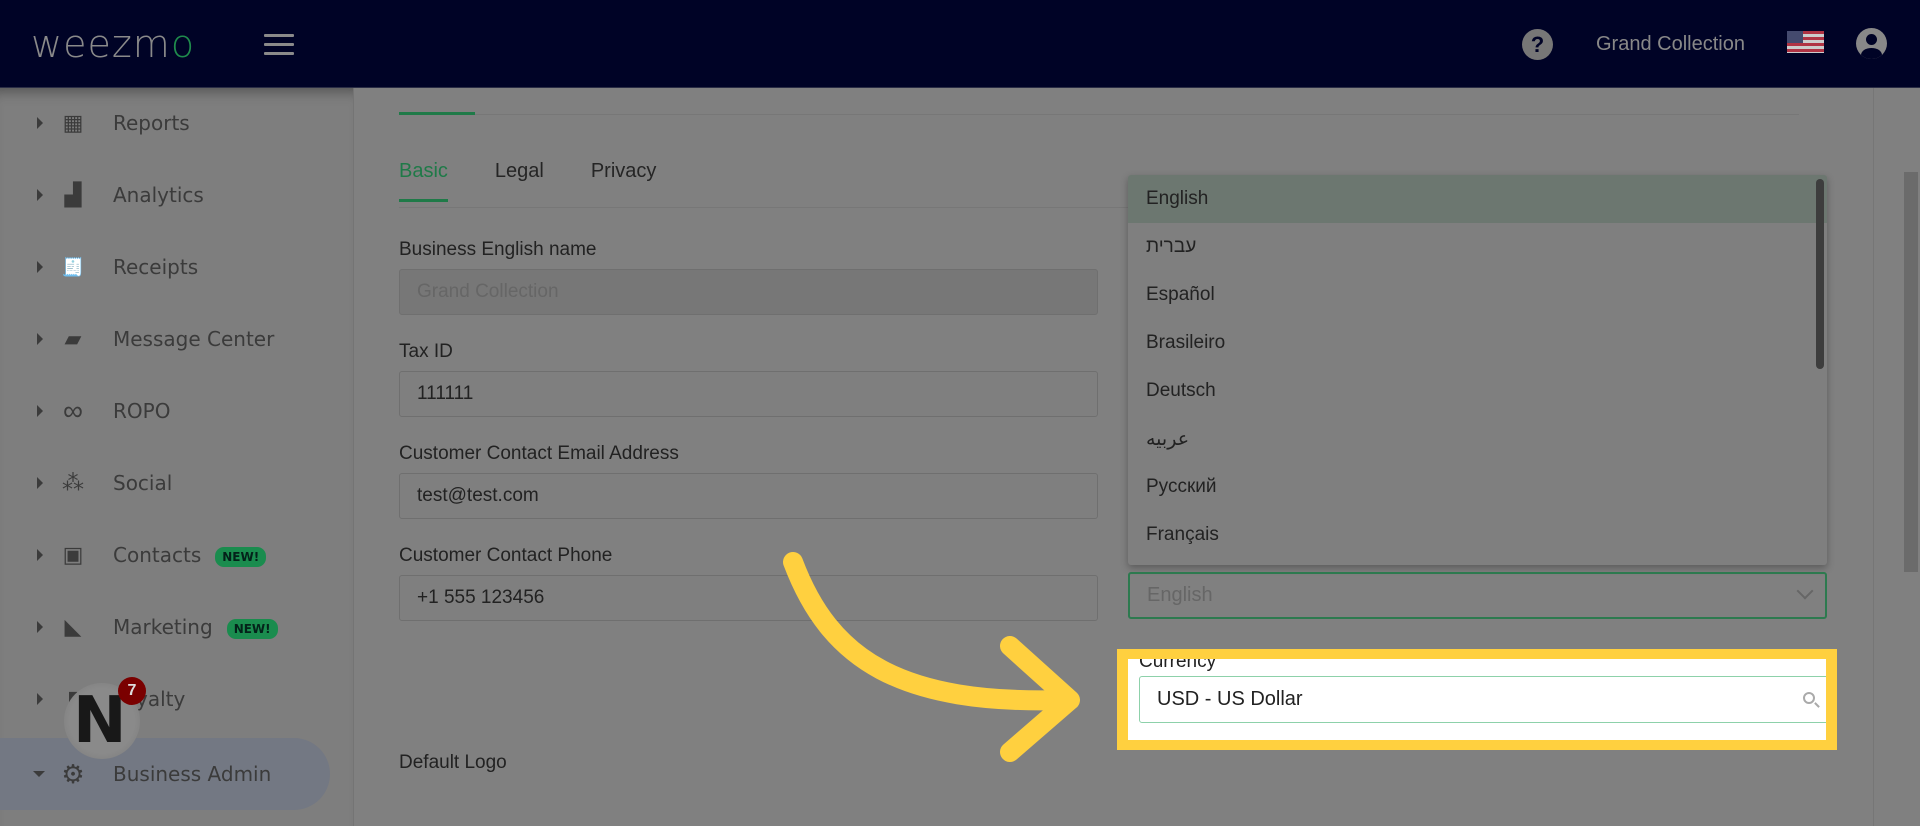 This screenshot has width=1920, height=826. Describe the element at coordinates (73, 482) in the screenshot. I see `people-group-icon: ⁂` at that location.